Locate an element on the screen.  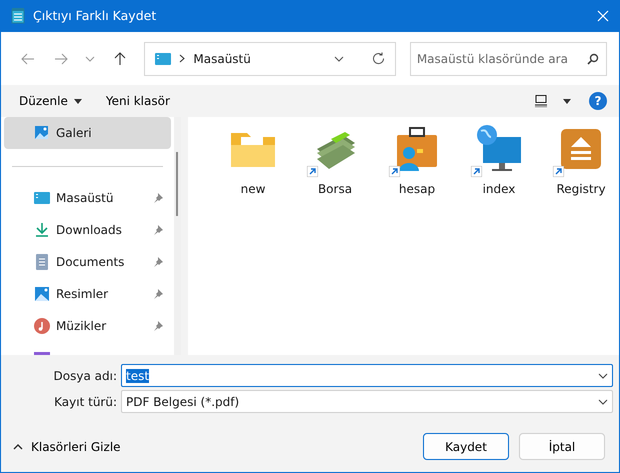
file-name: index is located at coordinates (499, 189).